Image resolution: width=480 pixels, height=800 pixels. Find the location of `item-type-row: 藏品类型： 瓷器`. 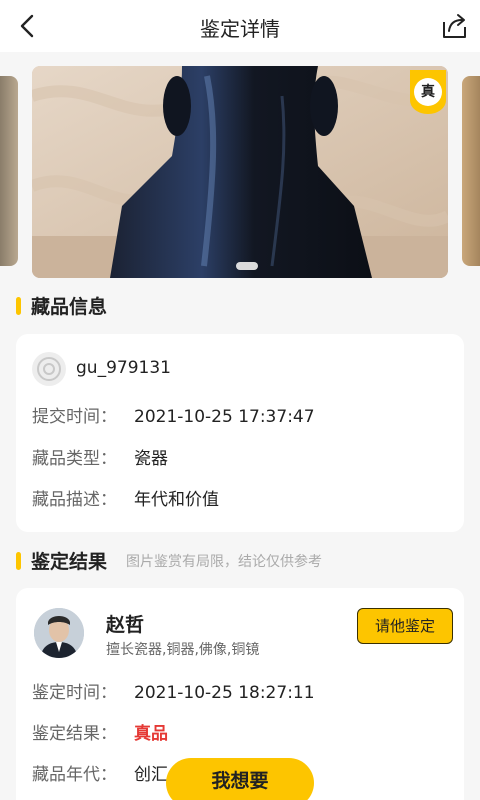

item-type-row: 藏品类型： 瓷器 is located at coordinates (100, 459).